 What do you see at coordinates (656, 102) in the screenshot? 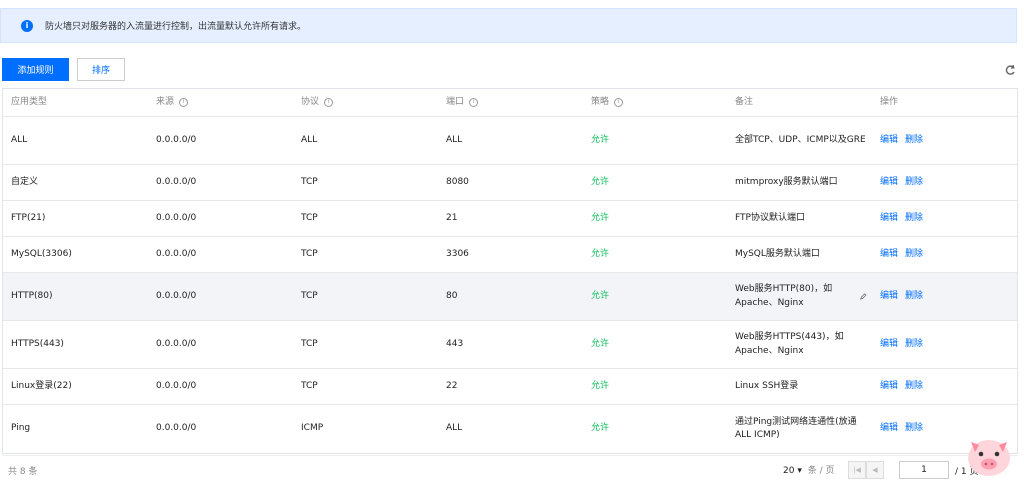
I see `column-header-policy: 策略 i` at bounding box center [656, 102].